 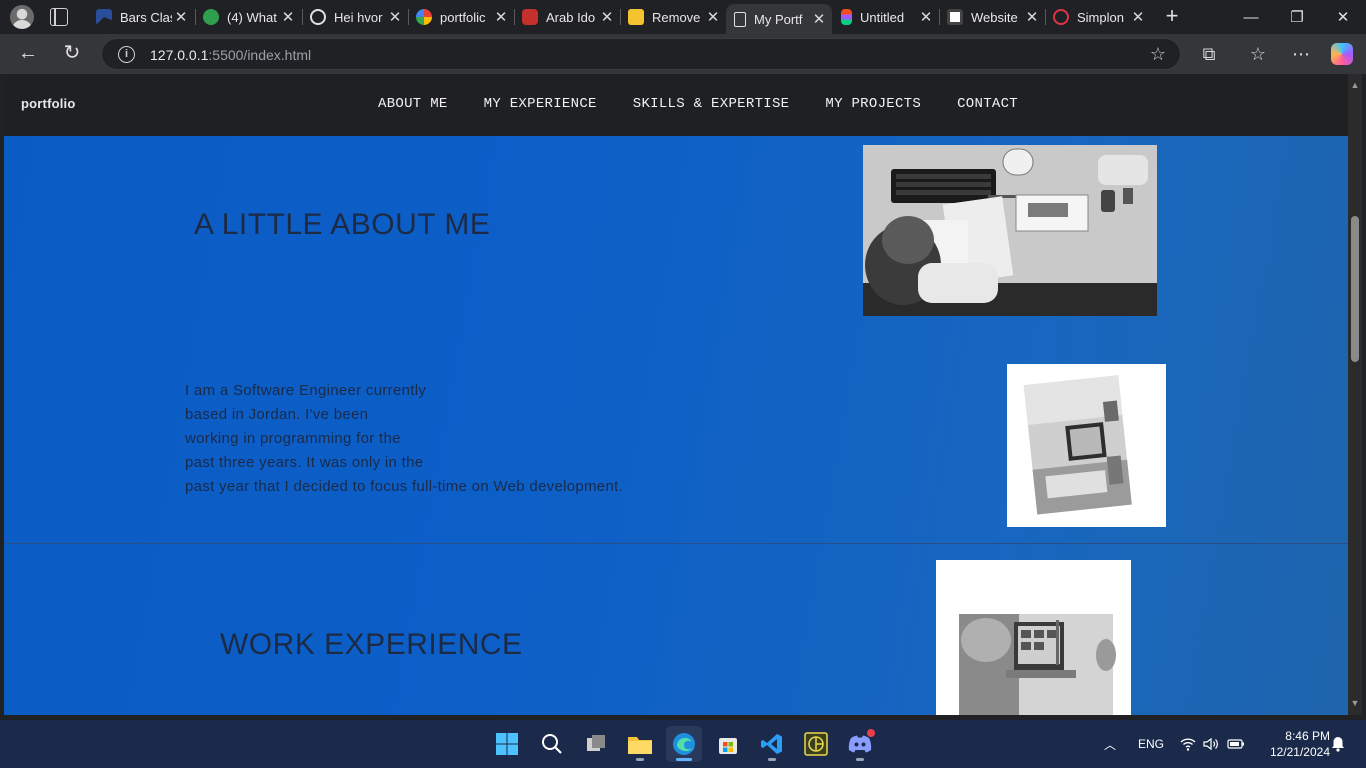 I want to click on remove-favicon-icon, so click(x=636, y=17).